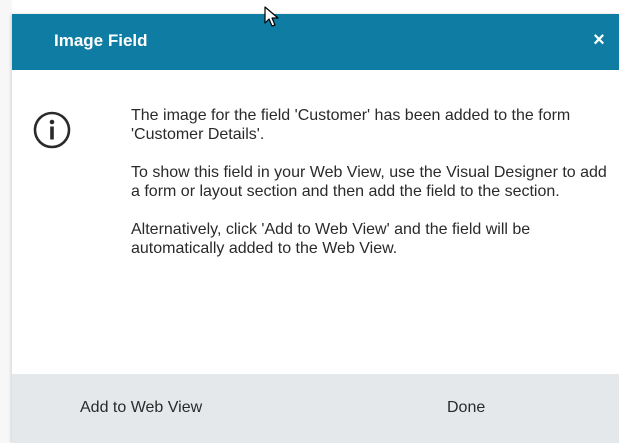 The width and height of the screenshot is (619, 443). I want to click on add-to-web-view-button: Add to Web View, so click(141, 408).